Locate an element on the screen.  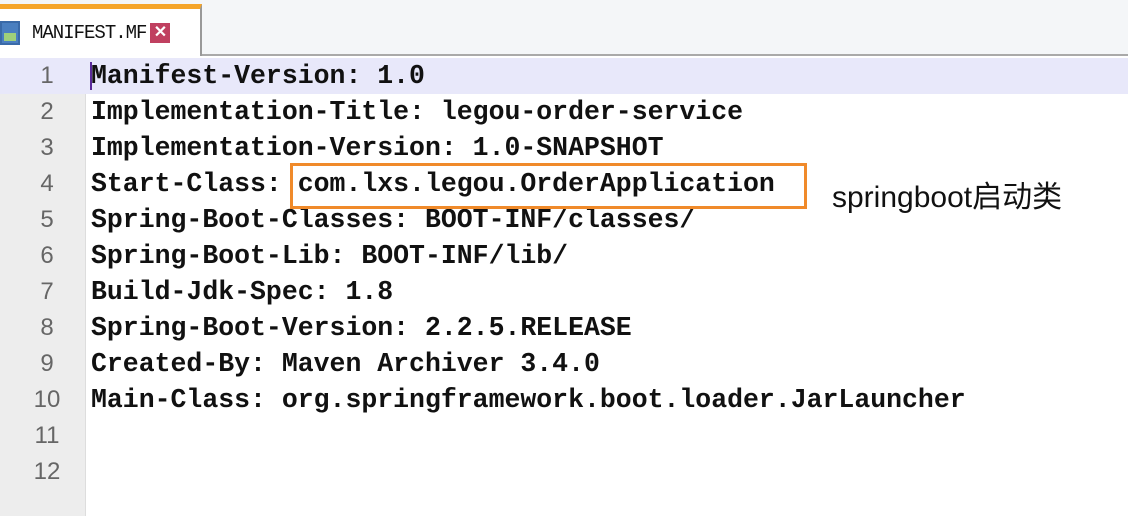
highlight-box is located at coordinates (548, 186).